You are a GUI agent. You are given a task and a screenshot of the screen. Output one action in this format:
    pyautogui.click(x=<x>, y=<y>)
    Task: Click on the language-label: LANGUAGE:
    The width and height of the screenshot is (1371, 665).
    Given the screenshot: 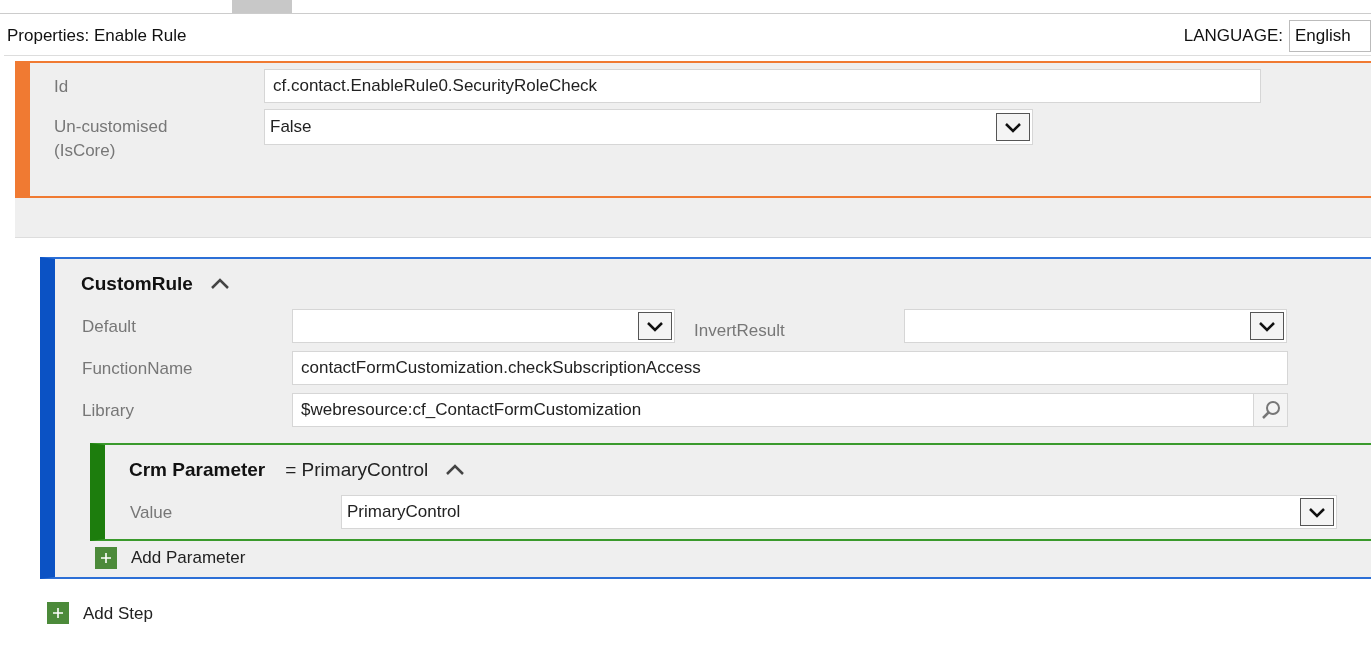 What is the action you would take?
    pyautogui.click(x=1233, y=35)
    